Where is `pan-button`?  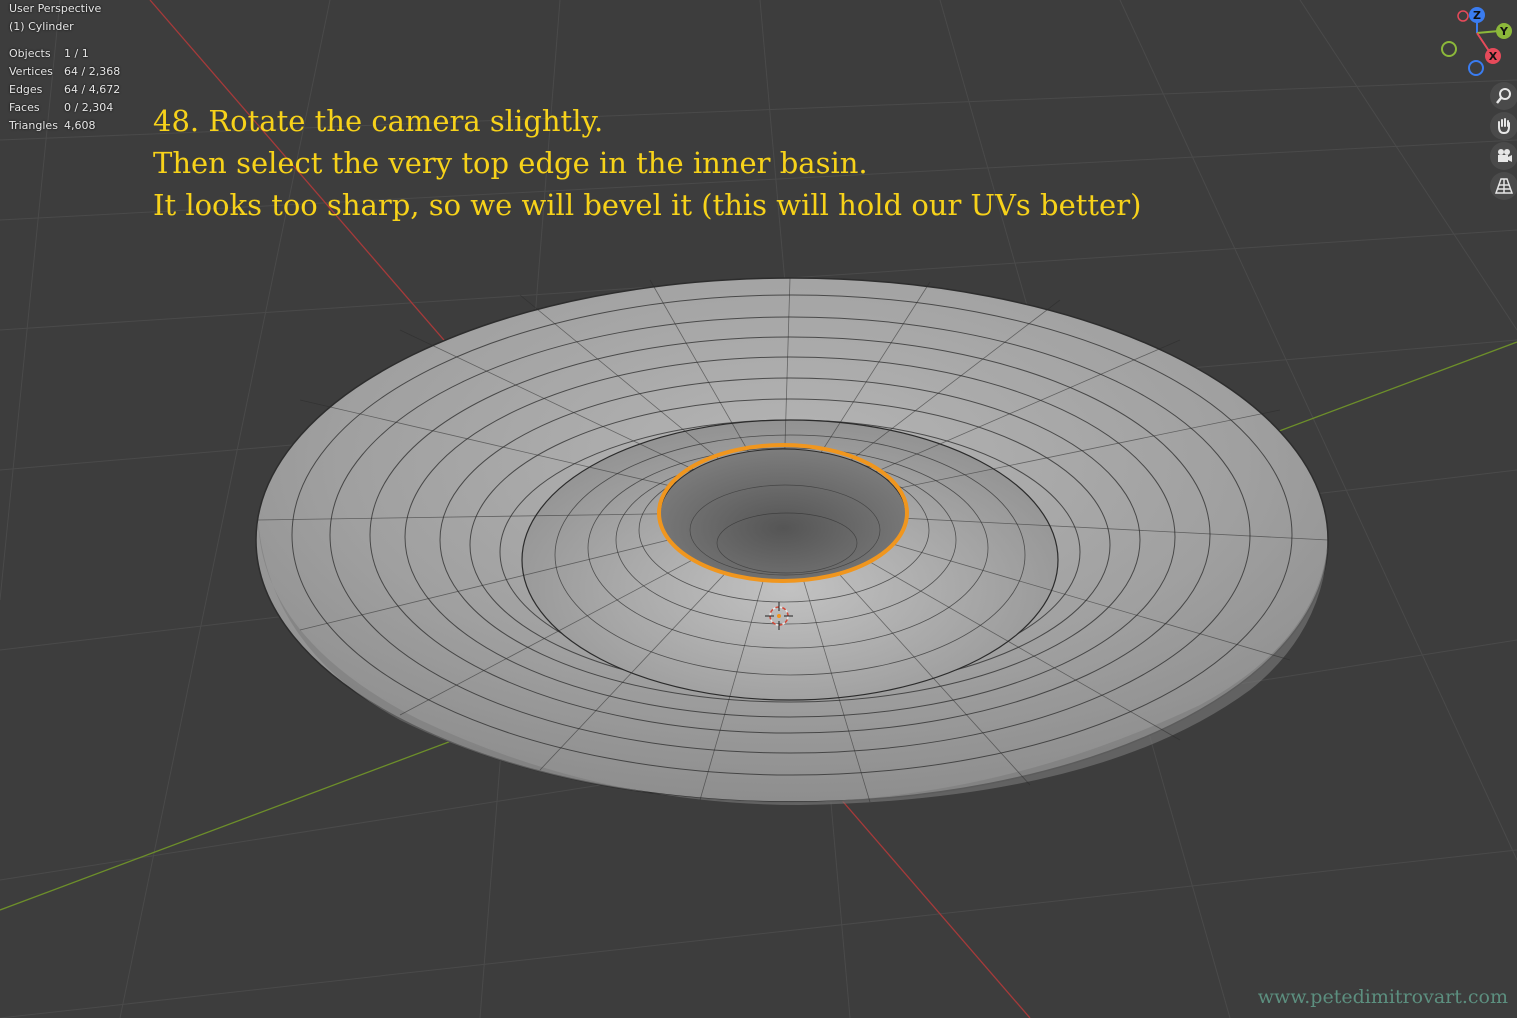
pan-button is located at coordinates (1503, 126).